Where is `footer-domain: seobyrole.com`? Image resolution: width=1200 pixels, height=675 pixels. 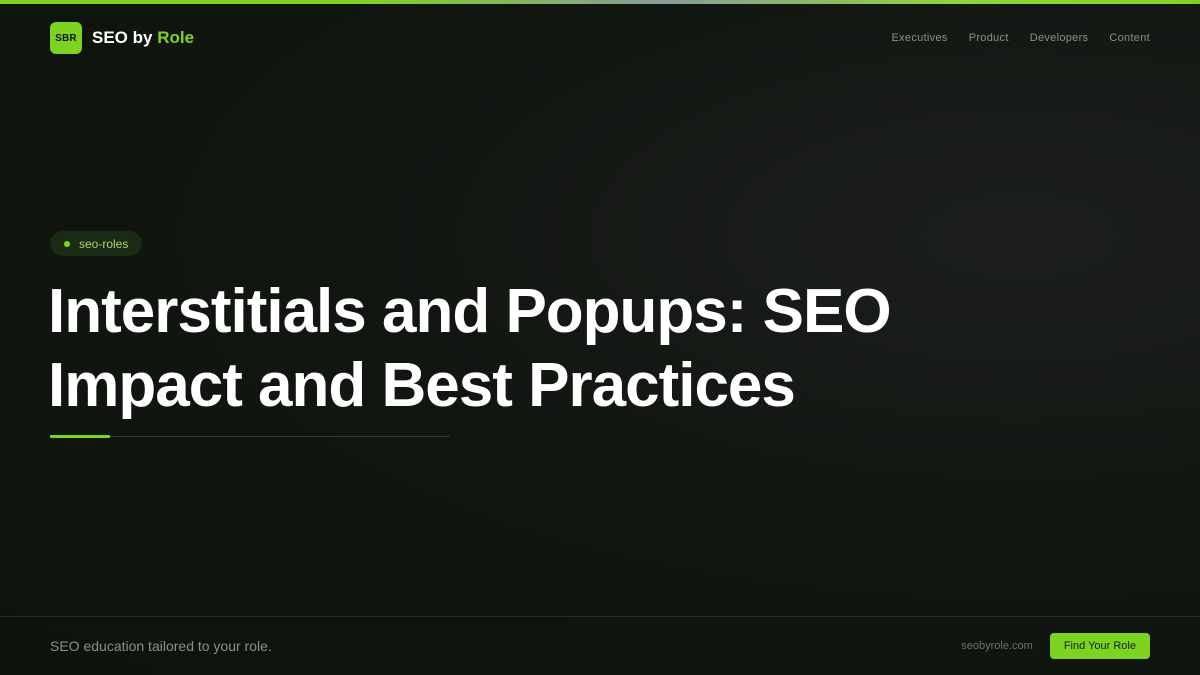 footer-domain: seobyrole.com is located at coordinates (997, 646).